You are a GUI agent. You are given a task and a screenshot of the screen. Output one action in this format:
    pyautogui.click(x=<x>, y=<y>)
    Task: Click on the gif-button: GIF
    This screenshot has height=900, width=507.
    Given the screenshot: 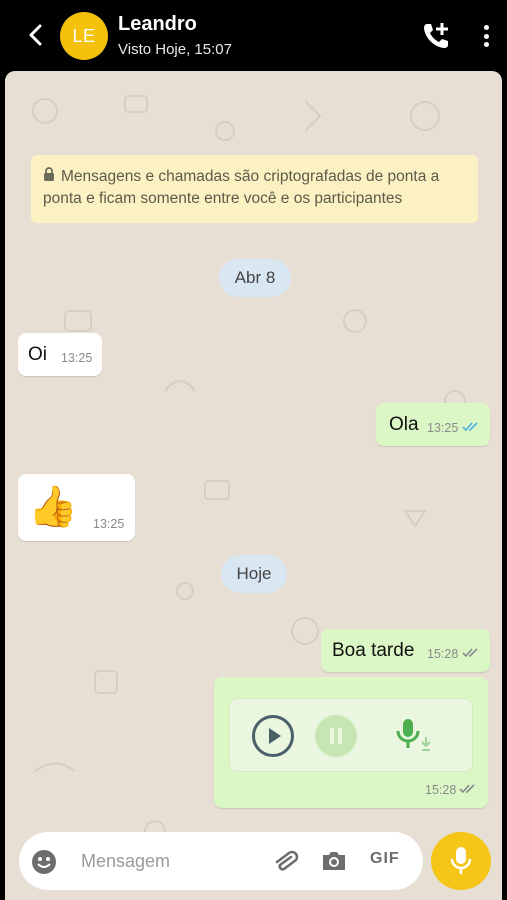 What is the action you would take?
    pyautogui.click(x=385, y=859)
    